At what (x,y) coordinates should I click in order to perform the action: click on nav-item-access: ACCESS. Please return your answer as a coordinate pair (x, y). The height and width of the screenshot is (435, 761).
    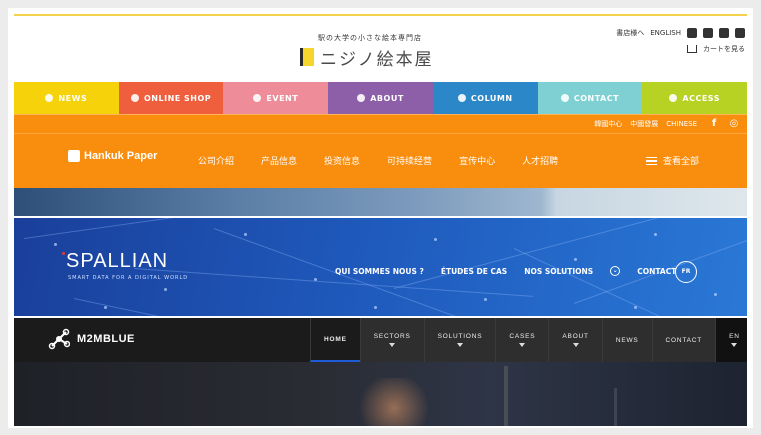
    Looking at the image, I should click on (694, 98).